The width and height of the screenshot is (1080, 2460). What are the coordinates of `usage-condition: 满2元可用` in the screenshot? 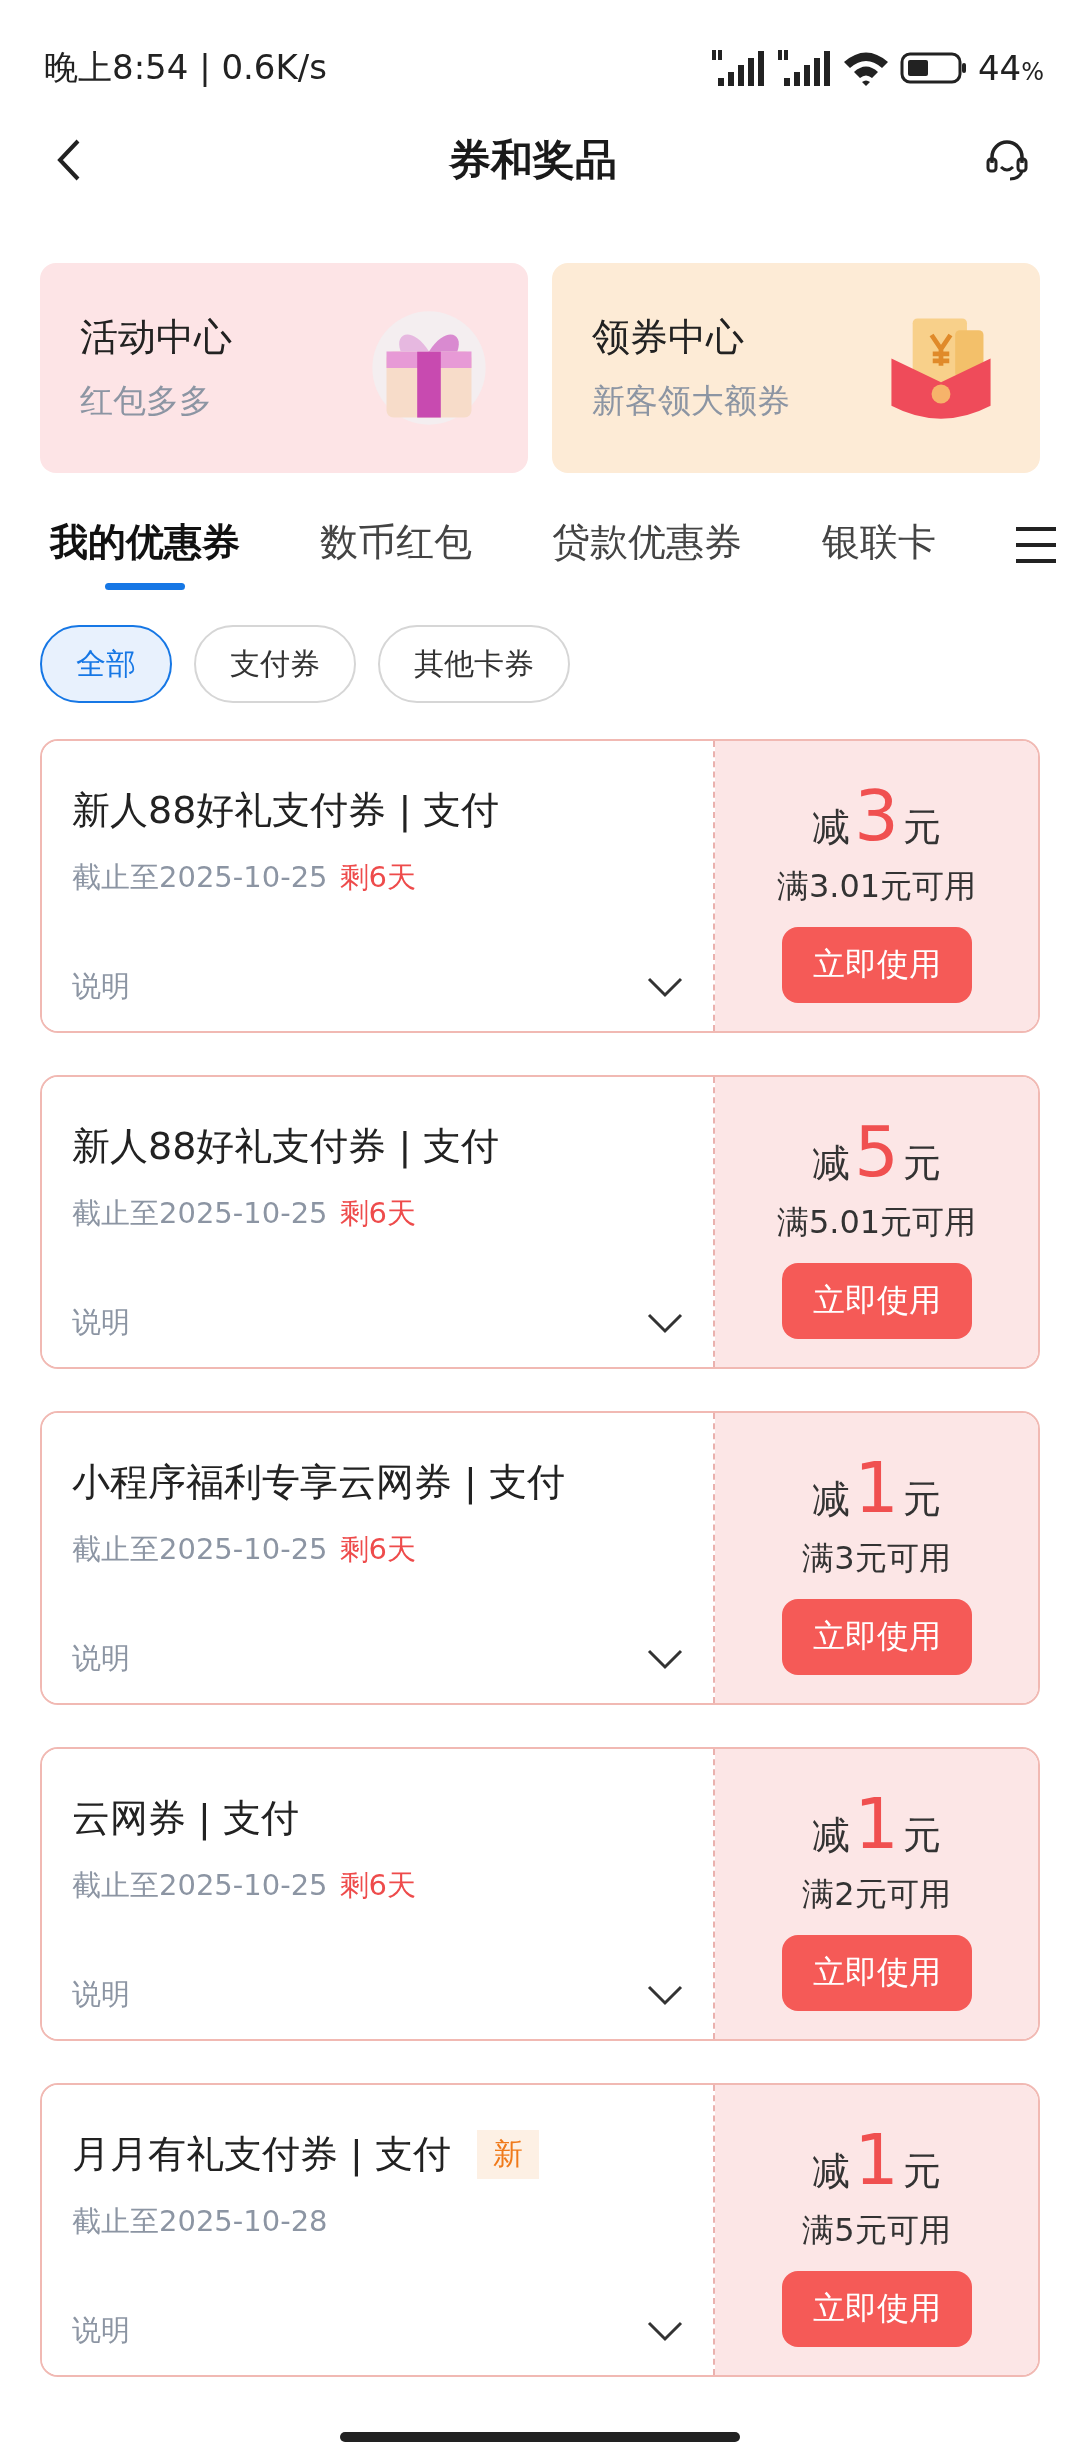 It's located at (876, 1894).